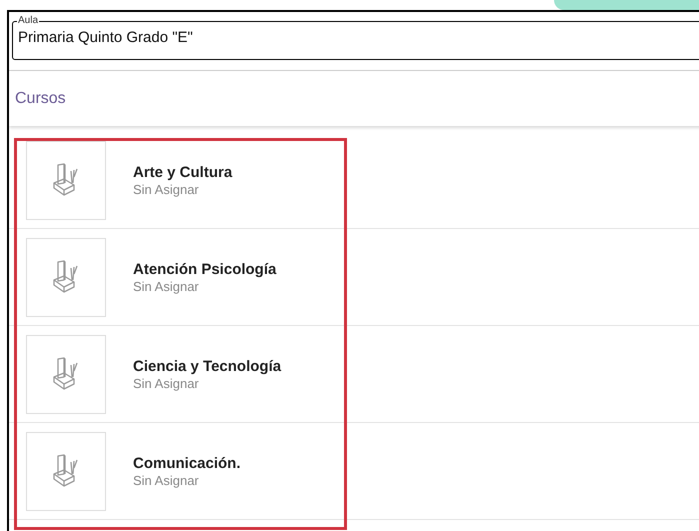 The image size is (699, 531). I want to click on course-name: Ciencia y Tecnología, so click(207, 366).